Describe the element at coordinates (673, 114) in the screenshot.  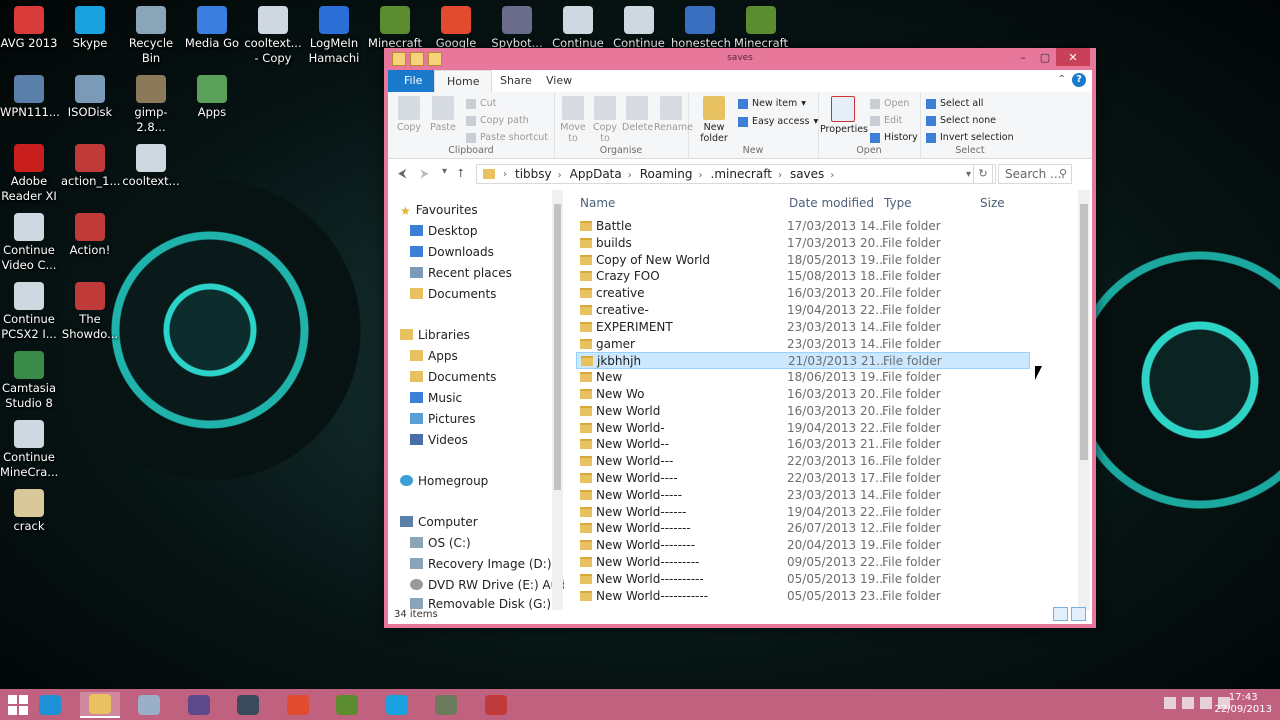
I see `rename-button: Rename` at that location.